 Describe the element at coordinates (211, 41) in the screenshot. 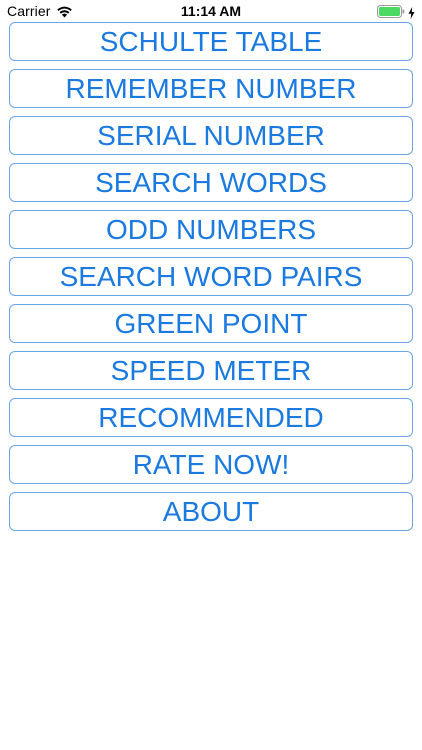

I see `schulte-table-button: SCHULTE TABLE` at that location.